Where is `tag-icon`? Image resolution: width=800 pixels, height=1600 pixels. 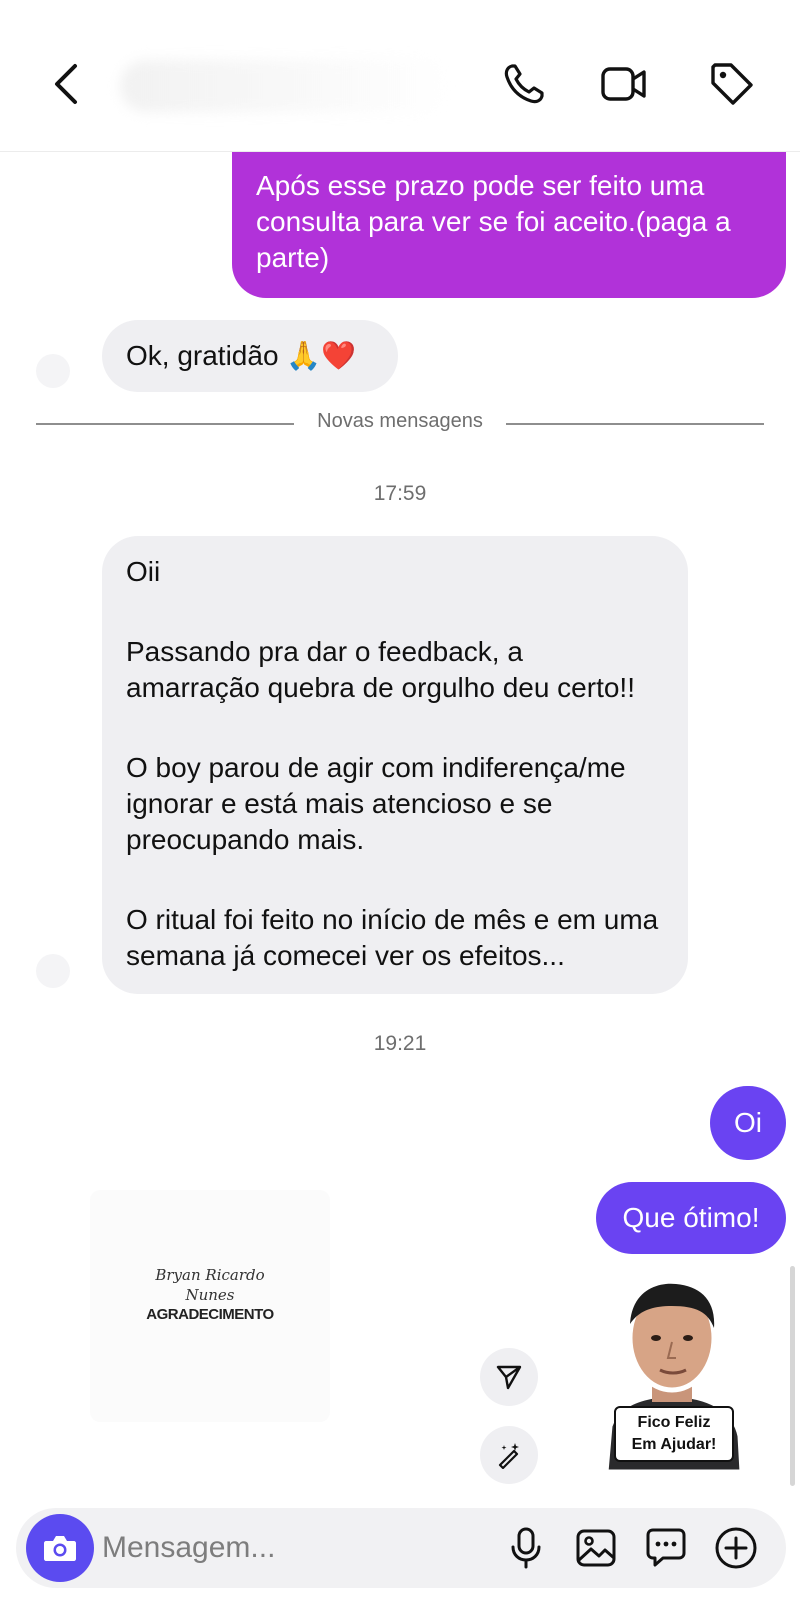
tag-icon is located at coordinates (732, 84).